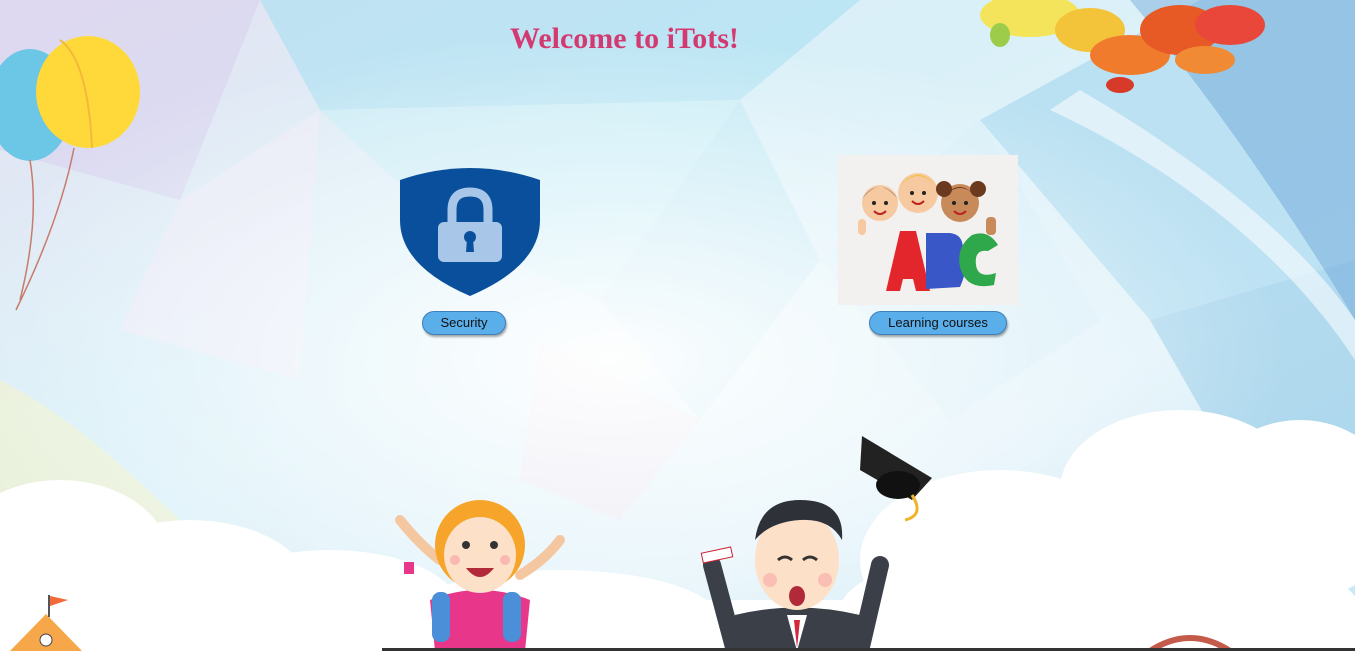  What do you see at coordinates (470, 232) in the screenshot?
I see `lock-shield-icon` at bounding box center [470, 232].